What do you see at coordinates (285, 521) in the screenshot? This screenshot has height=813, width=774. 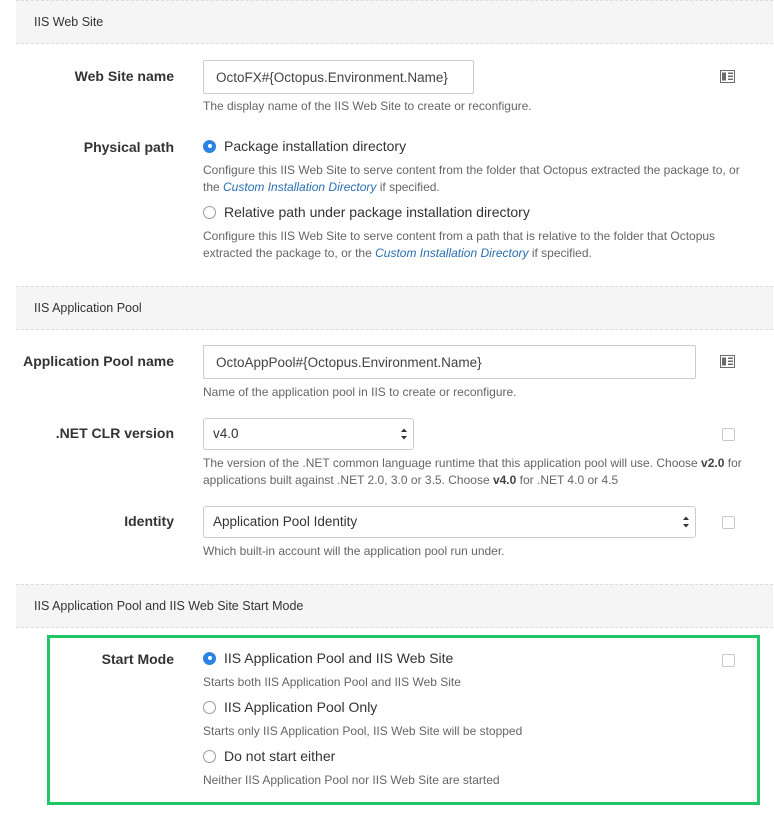 I see `identity-selected: Application Pool Identity` at bounding box center [285, 521].